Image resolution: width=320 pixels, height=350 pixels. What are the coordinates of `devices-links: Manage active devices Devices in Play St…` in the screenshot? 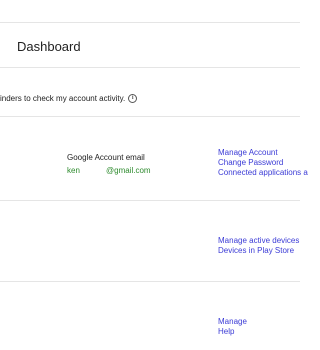 It's located at (258, 246).